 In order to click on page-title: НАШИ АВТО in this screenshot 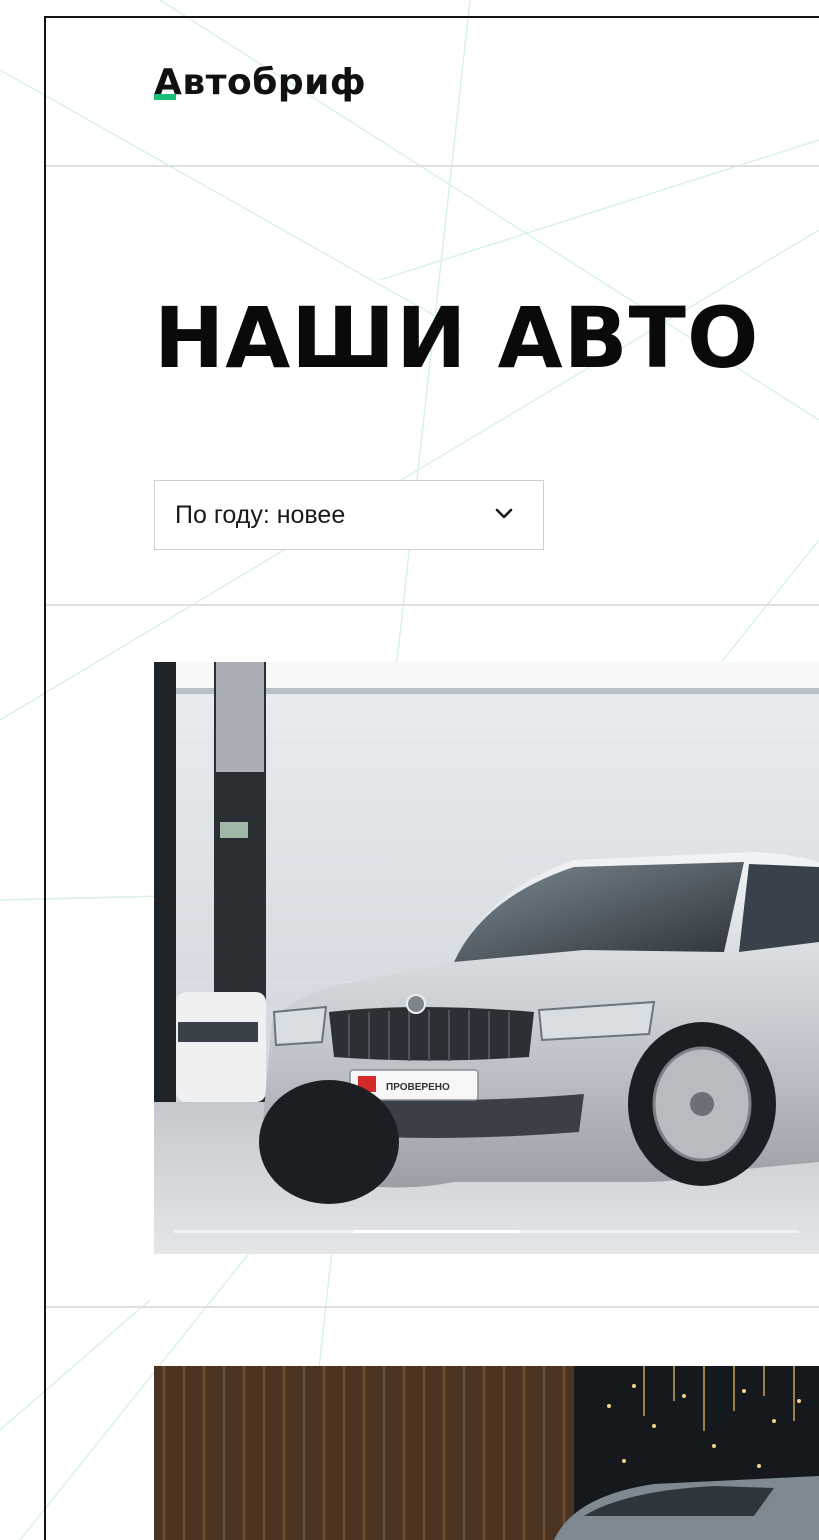, I will do `click(457, 338)`.